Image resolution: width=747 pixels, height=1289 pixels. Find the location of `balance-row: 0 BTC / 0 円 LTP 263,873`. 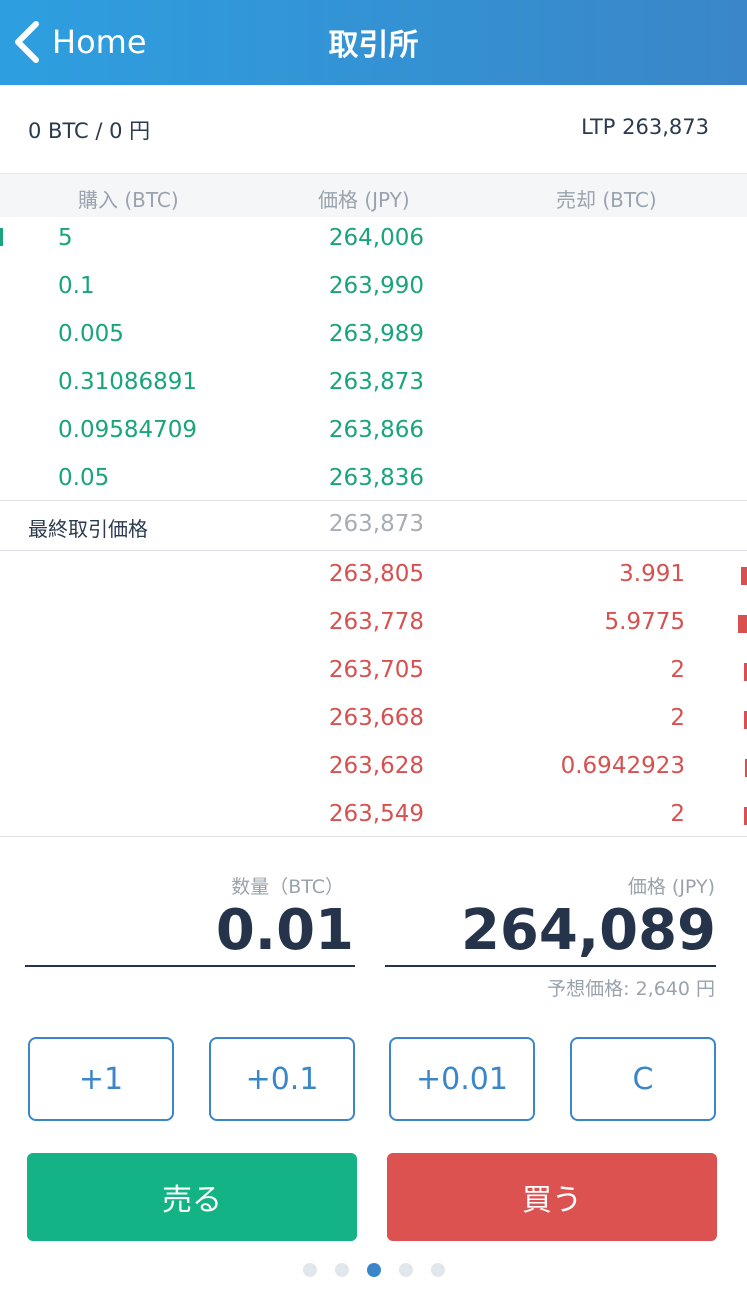

balance-row: 0 BTC / 0 円 LTP 263,873 is located at coordinates (373, 129).